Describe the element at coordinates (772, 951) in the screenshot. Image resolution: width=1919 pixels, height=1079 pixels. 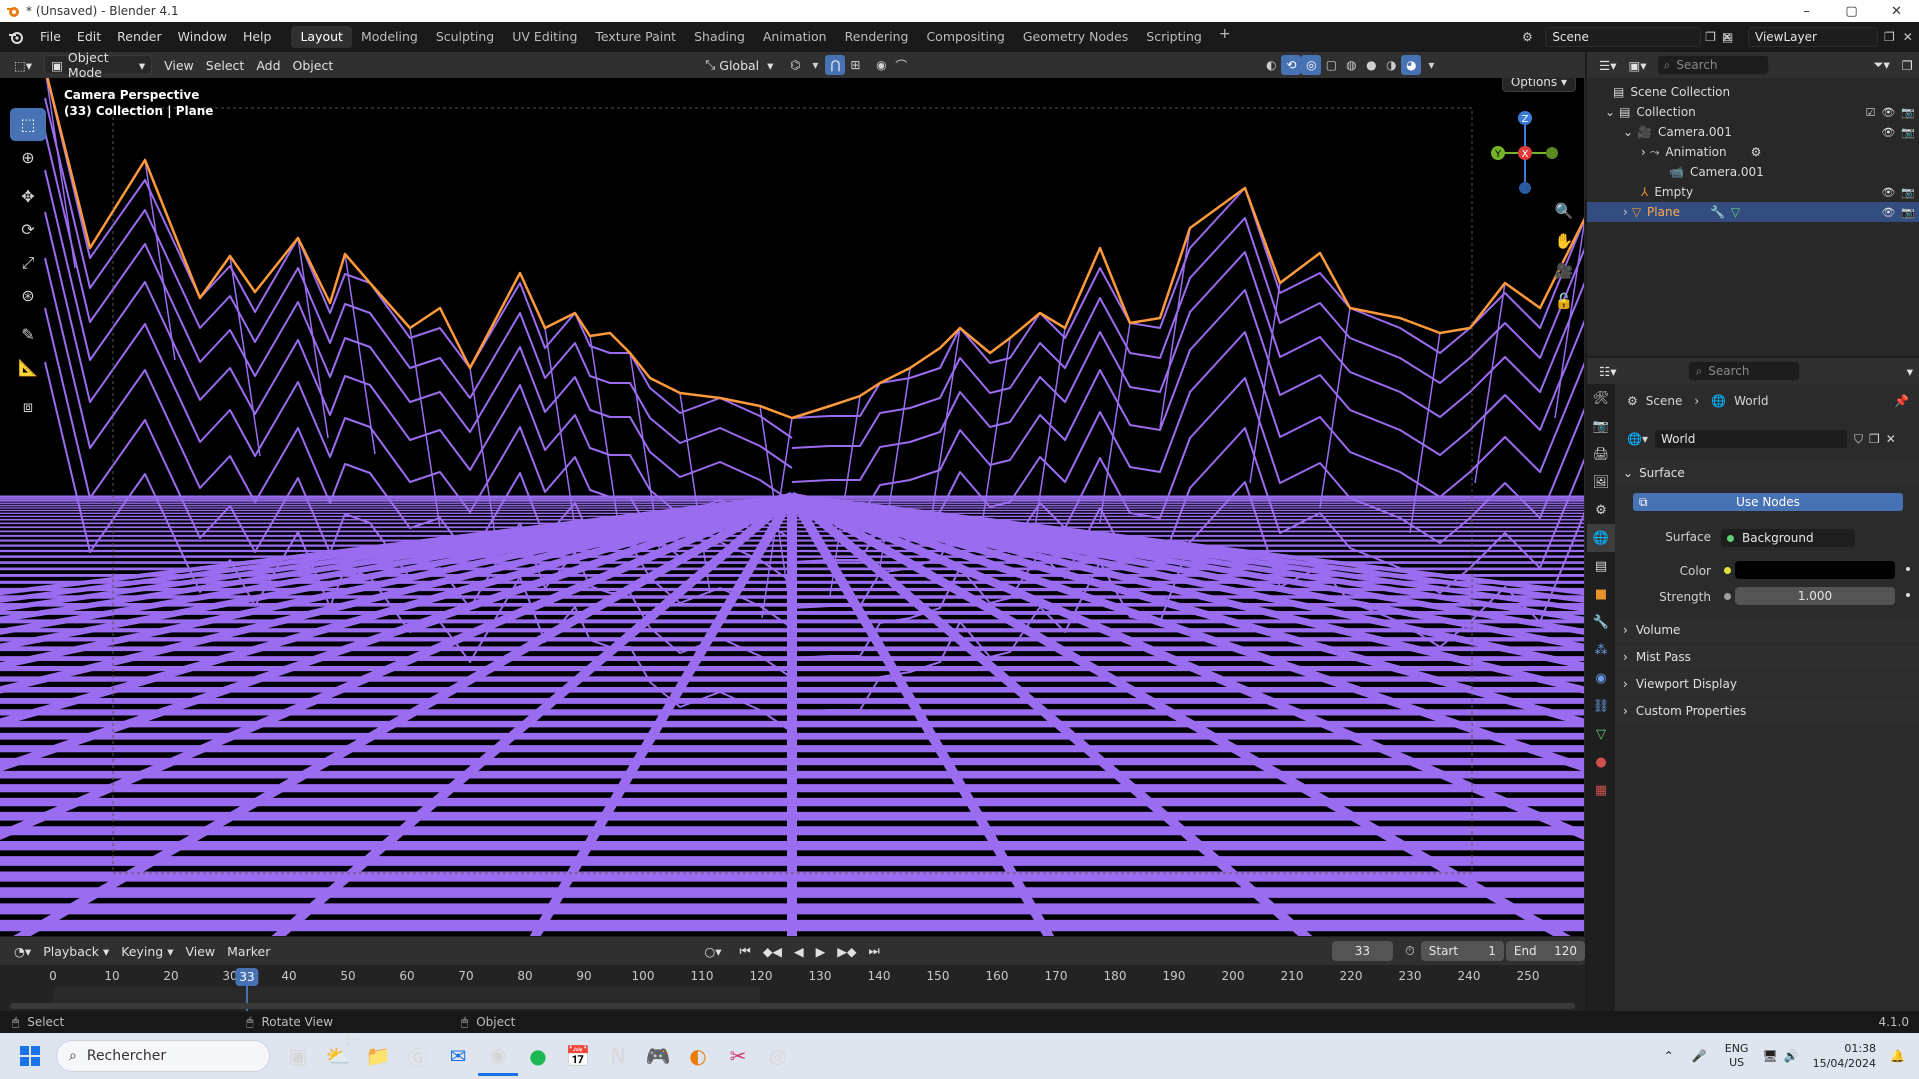
I see `prev-keyframe-icon: ◆◀` at that location.